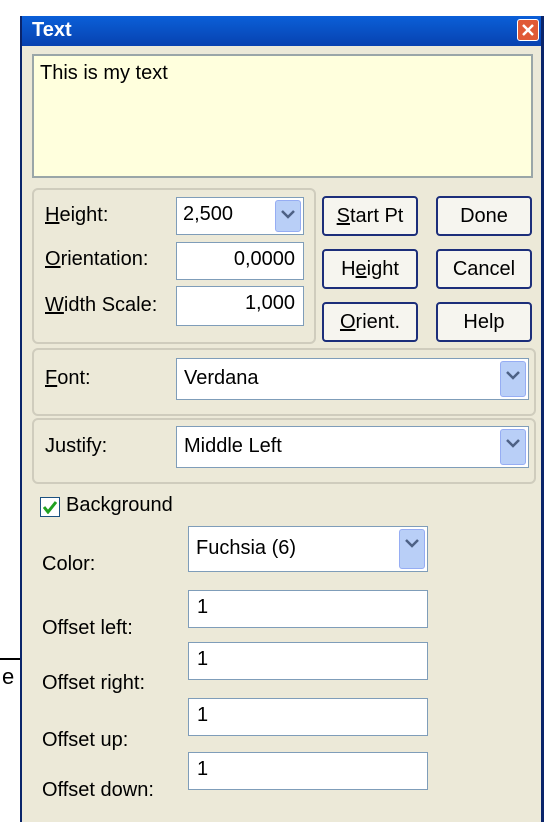  Describe the element at coordinates (484, 269) in the screenshot. I see `cancel-button: Cancel` at that location.